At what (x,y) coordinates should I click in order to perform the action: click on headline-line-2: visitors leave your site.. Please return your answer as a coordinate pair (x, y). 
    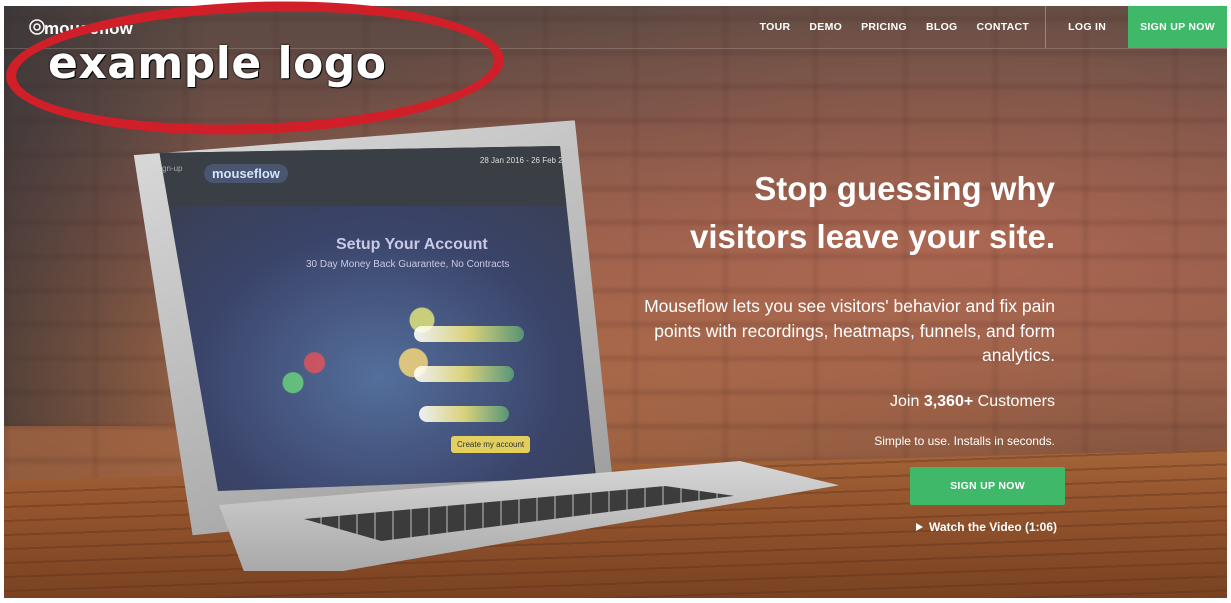
    Looking at the image, I should click on (872, 236).